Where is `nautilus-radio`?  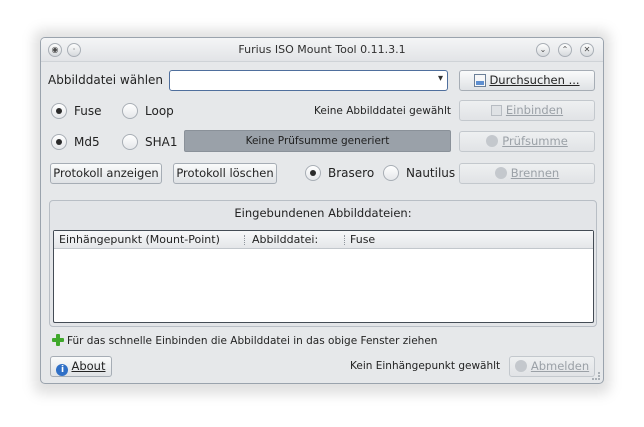
nautilus-radio is located at coordinates (391, 173).